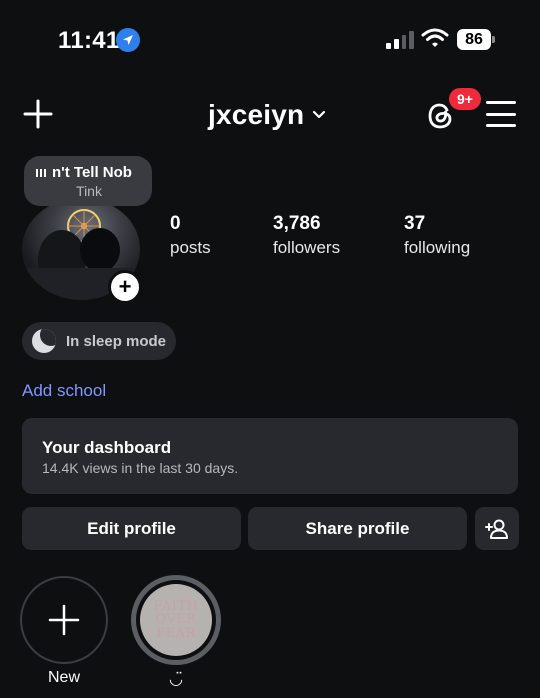 The height and width of the screenshot is (698, 540). Describe the element at coordinates (176, 679) in the screenshot. I see `story-highlight-label: ◡̈` at that location.